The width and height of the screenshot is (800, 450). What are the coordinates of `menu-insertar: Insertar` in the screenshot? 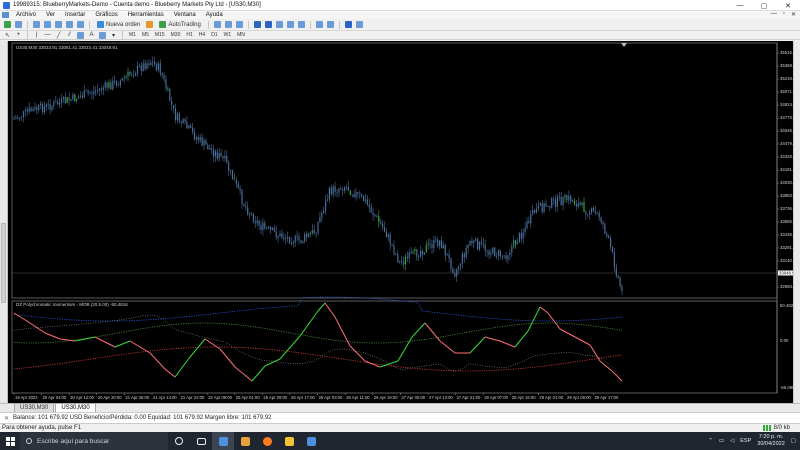 It's located at (75, 15).